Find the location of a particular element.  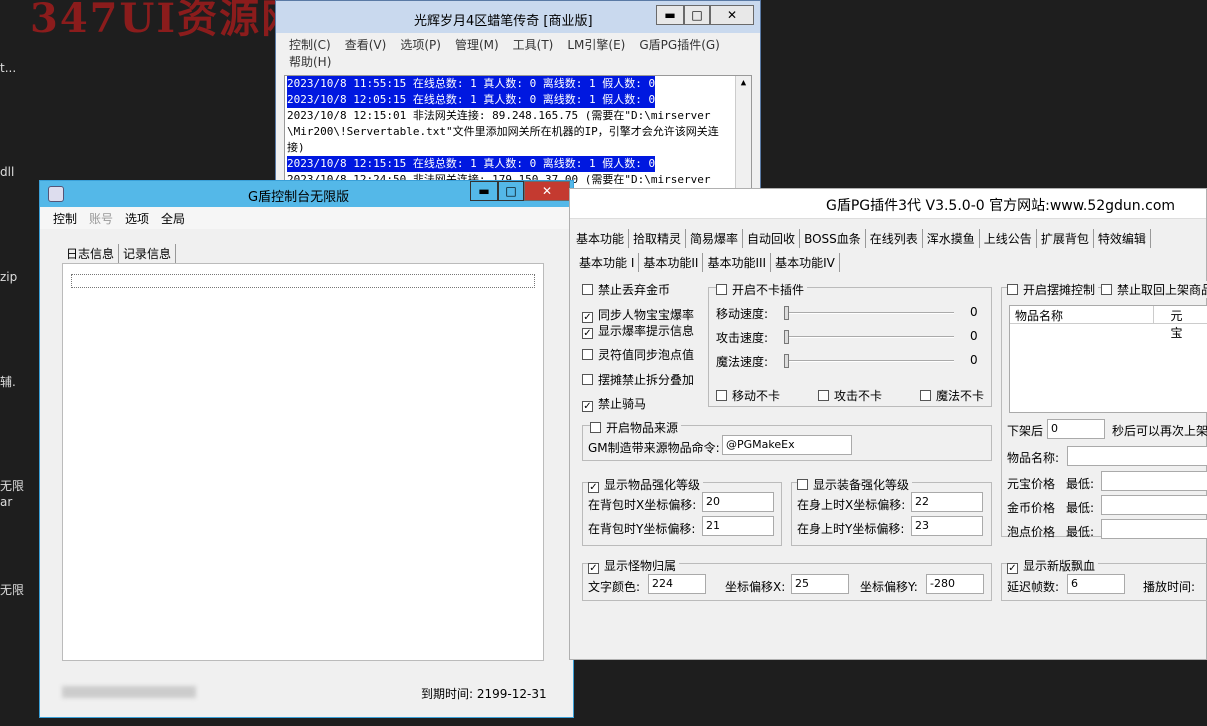

magic-speed-slider is located at coordinates (869, 361).